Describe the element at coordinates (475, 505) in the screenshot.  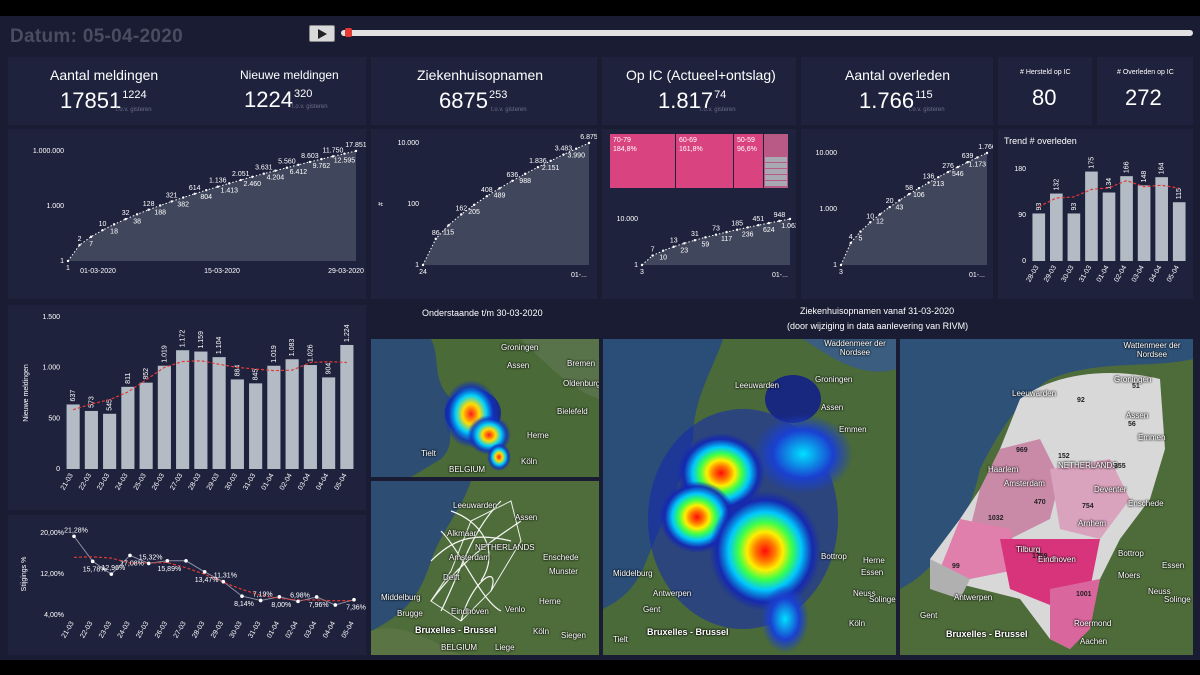
I see `map-bl-label: Leeuwarden` at that location.